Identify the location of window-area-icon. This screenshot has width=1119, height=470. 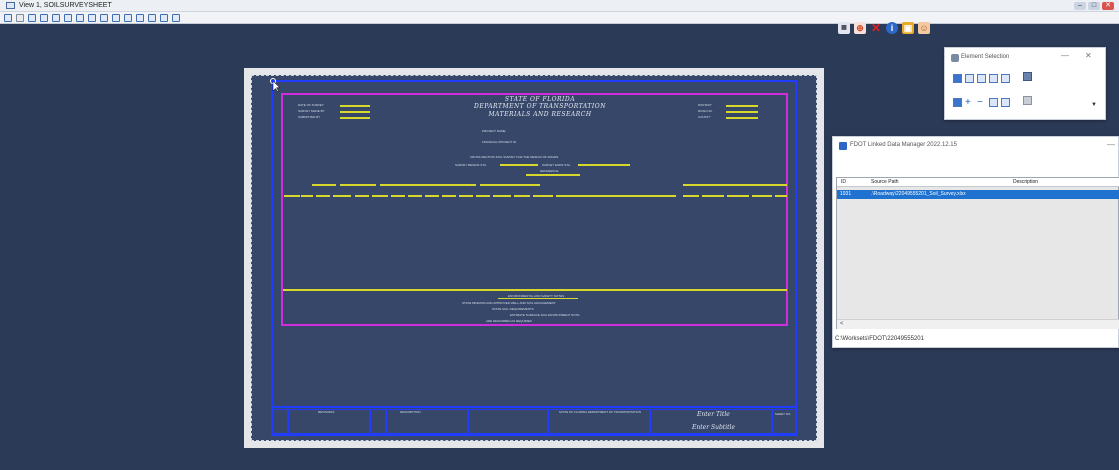
(56, 18).